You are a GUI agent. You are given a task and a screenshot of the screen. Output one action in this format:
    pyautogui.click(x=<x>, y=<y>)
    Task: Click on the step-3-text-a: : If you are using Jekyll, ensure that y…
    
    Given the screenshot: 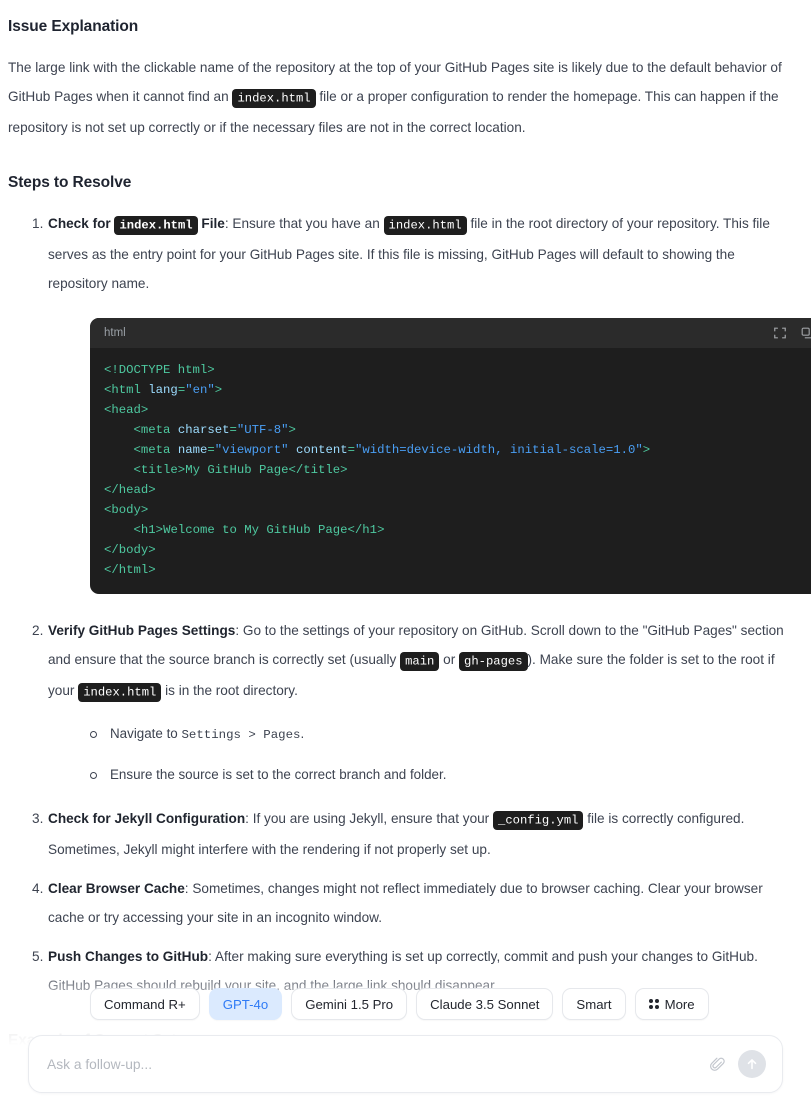 What is the action you would take?
    pyautogui.click(x=369, y=818)
    